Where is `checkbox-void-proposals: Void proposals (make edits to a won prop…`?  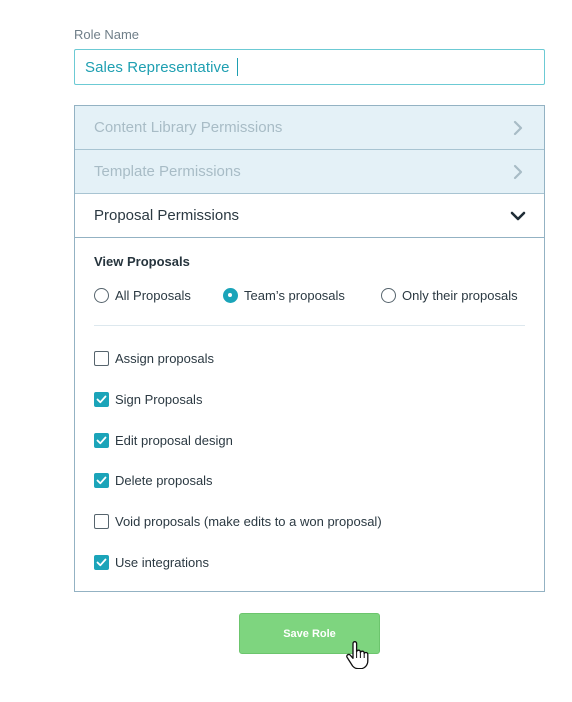 checkbox-void-proposals: Void proposals (make edits to a won prop… is located at coordinates (238, 521).